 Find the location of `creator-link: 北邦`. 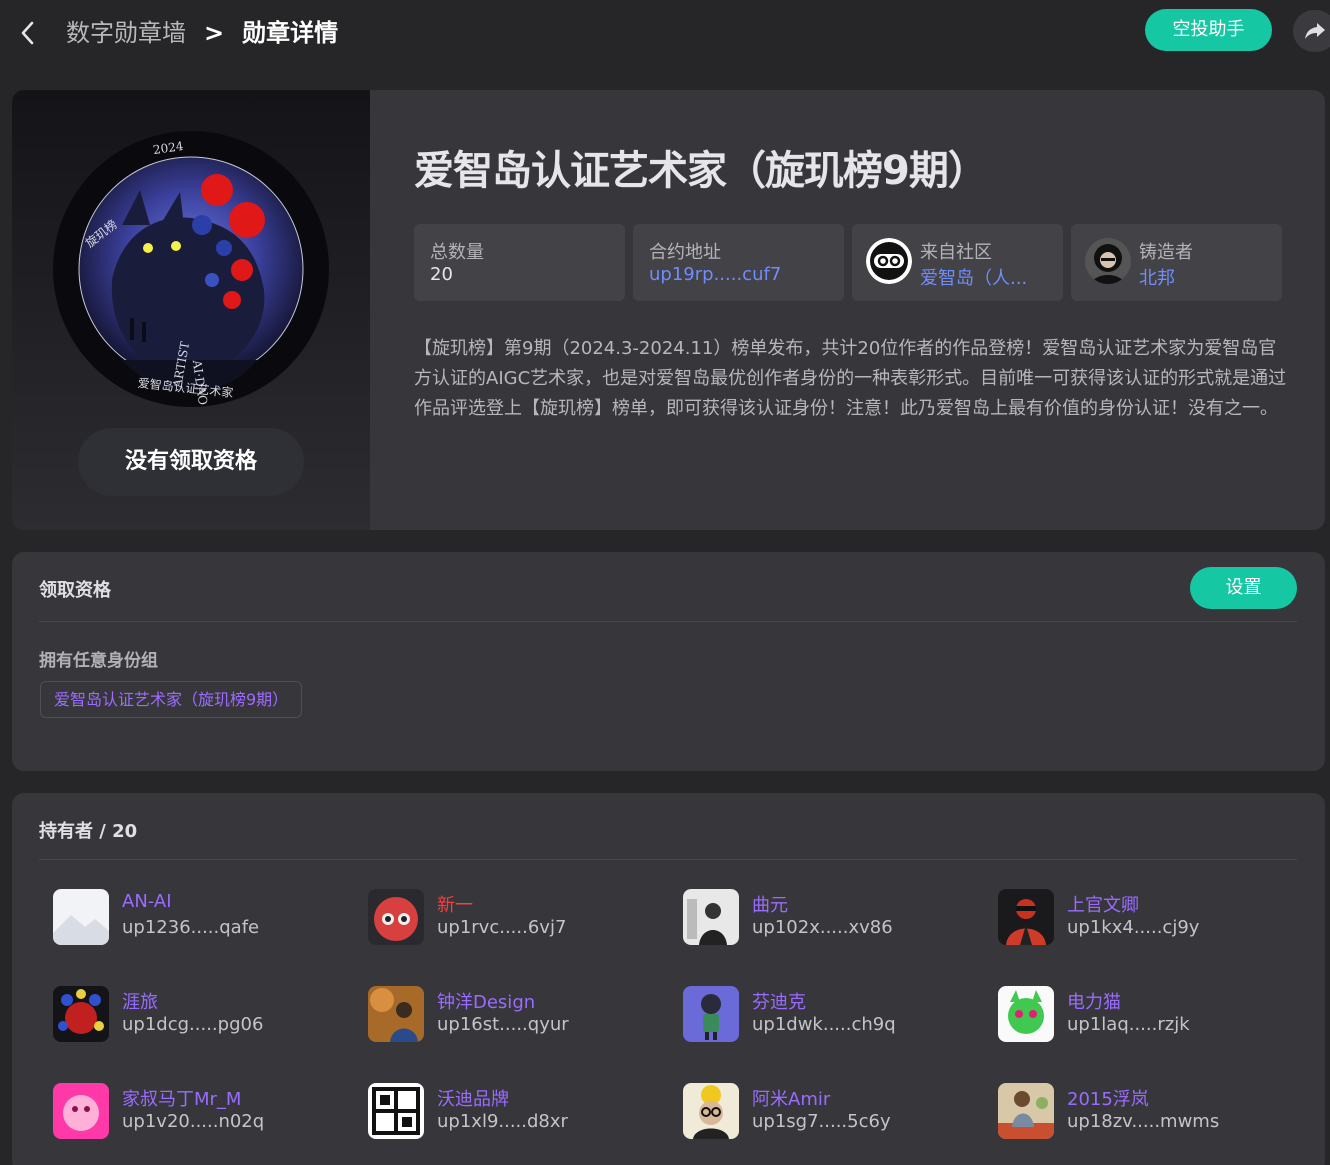

creator-link: 北邦 is located at coordinates (1157, 277).